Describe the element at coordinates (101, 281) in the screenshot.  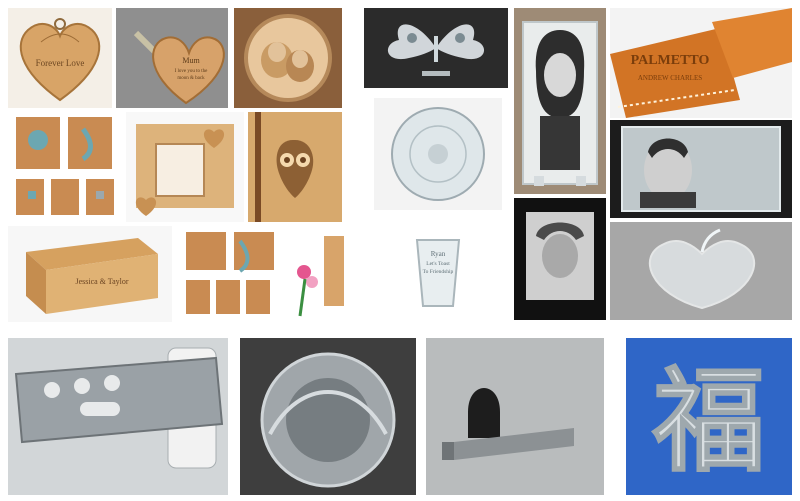
I see `box-engraving: Jessica & Taylor` at that location.